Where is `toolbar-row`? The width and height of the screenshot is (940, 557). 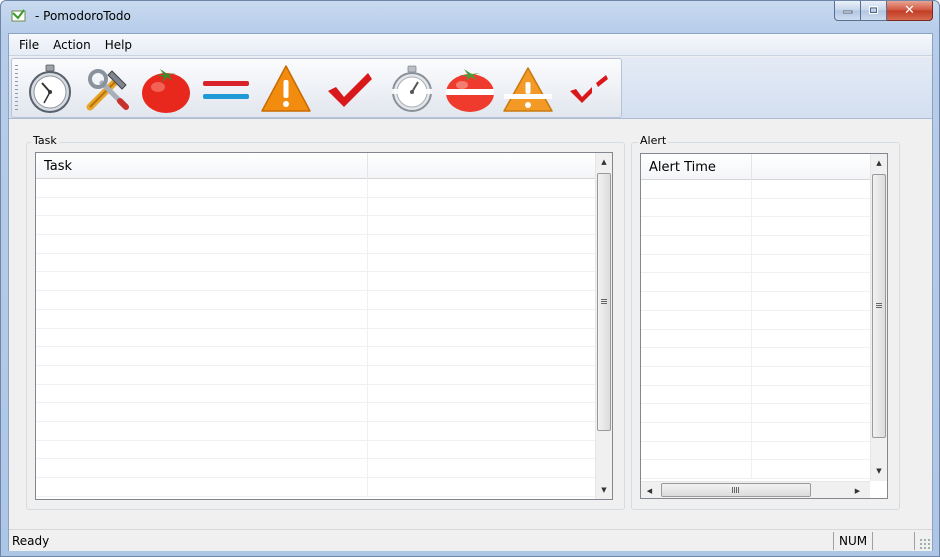 toolbar-row is located at coordinates (470, 88).